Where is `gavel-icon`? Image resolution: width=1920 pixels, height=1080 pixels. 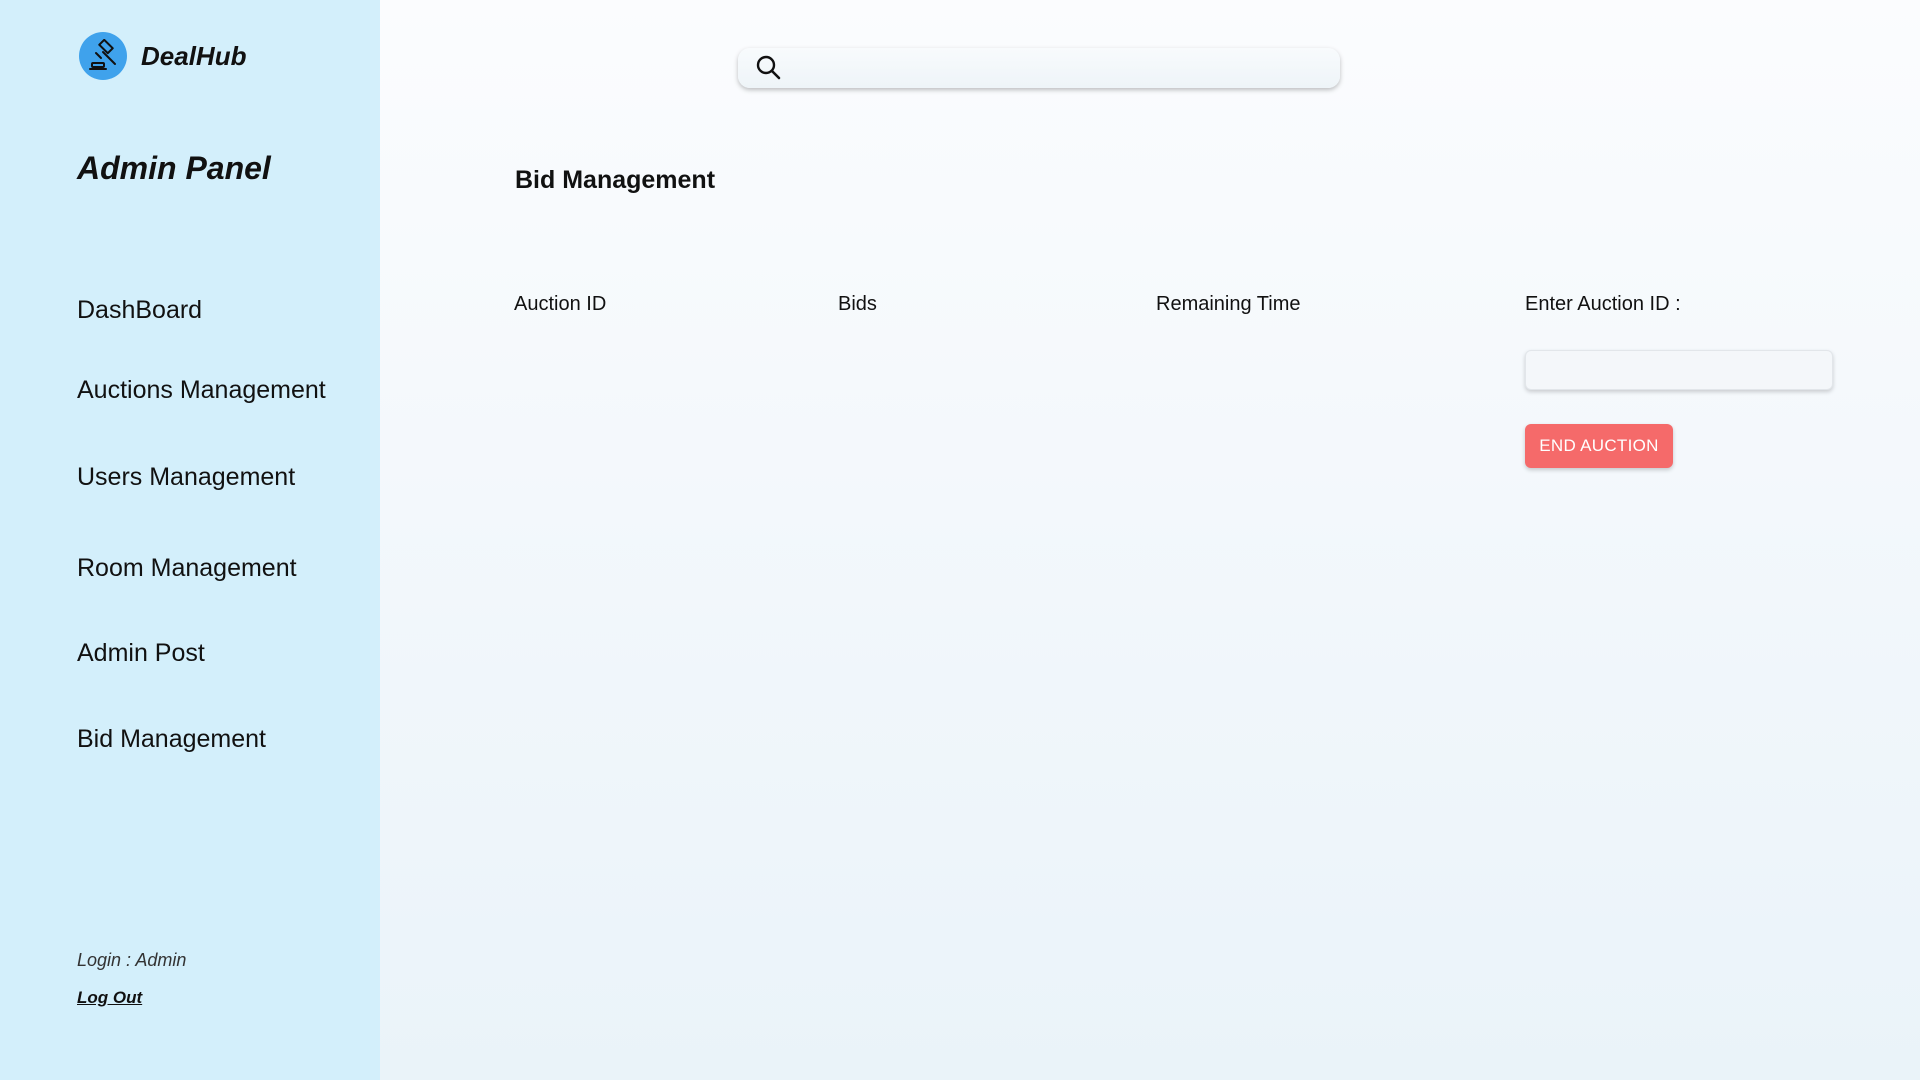 gavel-icon is located at coordinates (103, 56).